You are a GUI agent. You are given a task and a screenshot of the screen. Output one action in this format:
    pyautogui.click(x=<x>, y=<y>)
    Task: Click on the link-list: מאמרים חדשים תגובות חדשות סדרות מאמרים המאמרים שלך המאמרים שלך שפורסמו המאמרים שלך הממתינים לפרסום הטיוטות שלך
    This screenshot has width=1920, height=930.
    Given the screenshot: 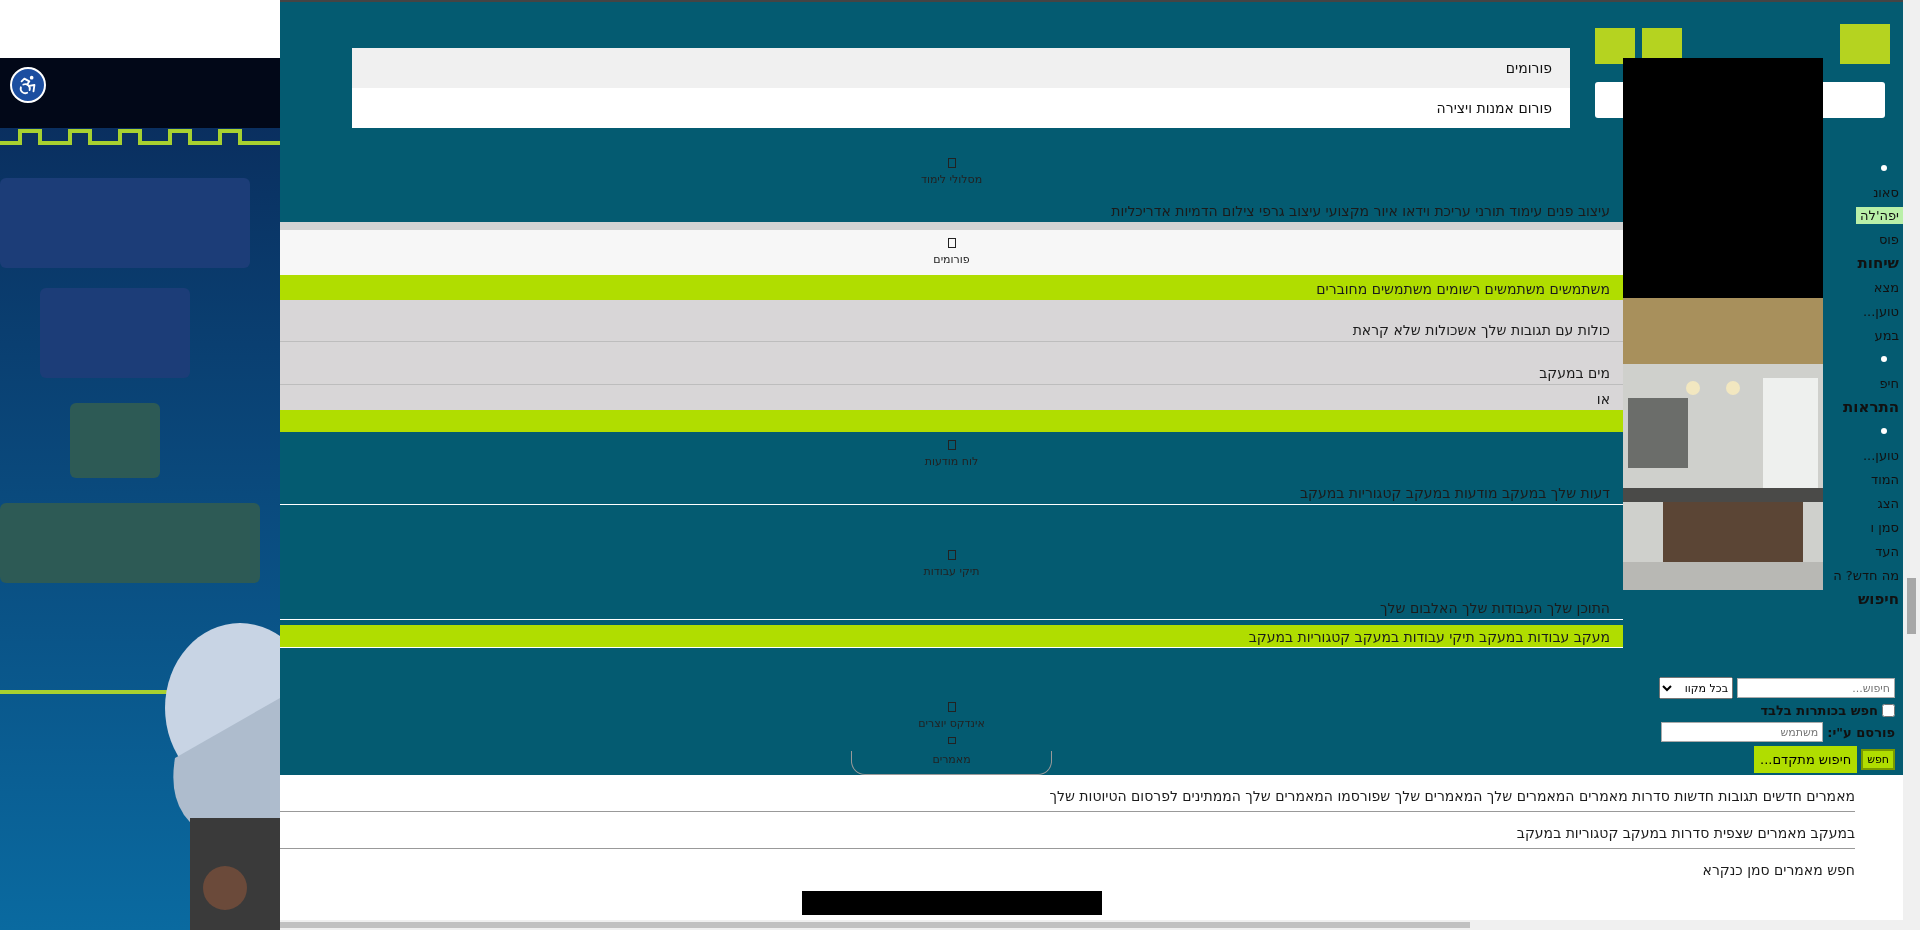 What is the action you would take?
    pyautogui.click(x=1452, y=796)
    